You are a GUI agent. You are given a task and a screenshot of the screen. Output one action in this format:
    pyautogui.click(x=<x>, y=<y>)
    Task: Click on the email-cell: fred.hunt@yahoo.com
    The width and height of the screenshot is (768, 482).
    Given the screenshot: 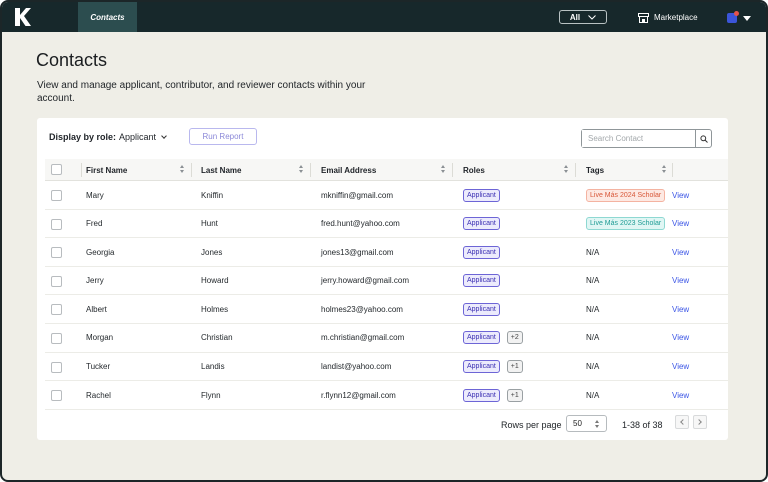 What is the action you would take?
    pyautogui.click(x=360, y=224)
    